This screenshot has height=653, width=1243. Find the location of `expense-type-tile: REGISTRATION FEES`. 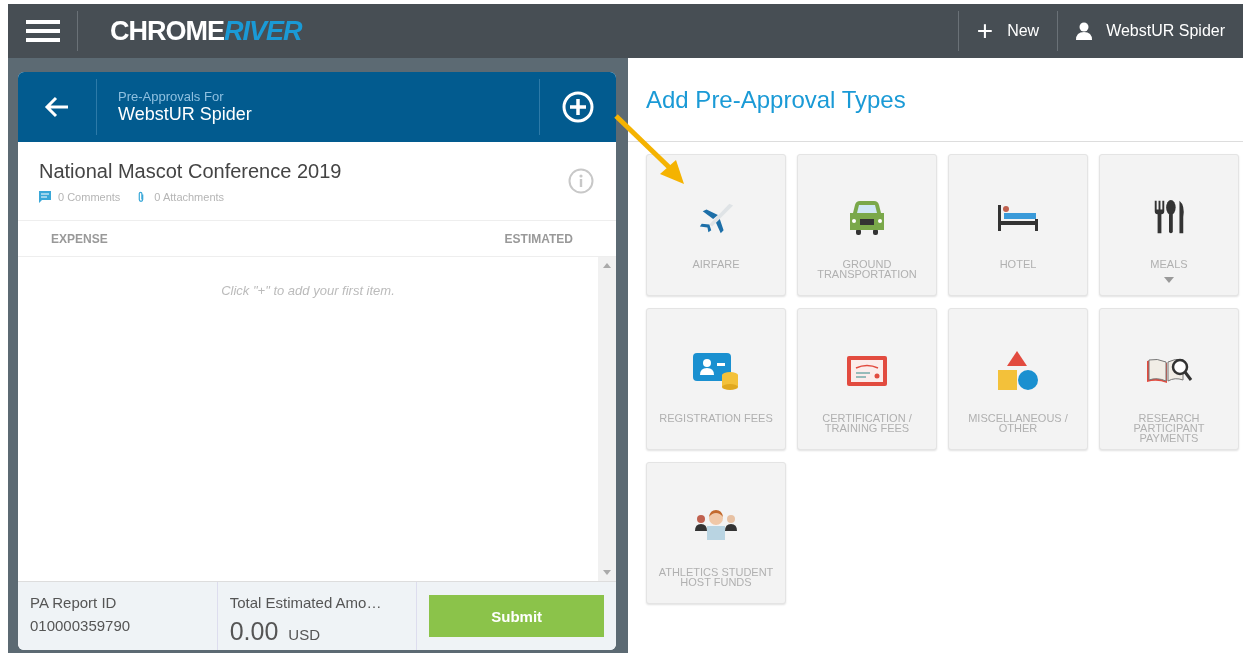

expense-type-tile: REGISTRATION FEES is located at coordinates (716, 379).